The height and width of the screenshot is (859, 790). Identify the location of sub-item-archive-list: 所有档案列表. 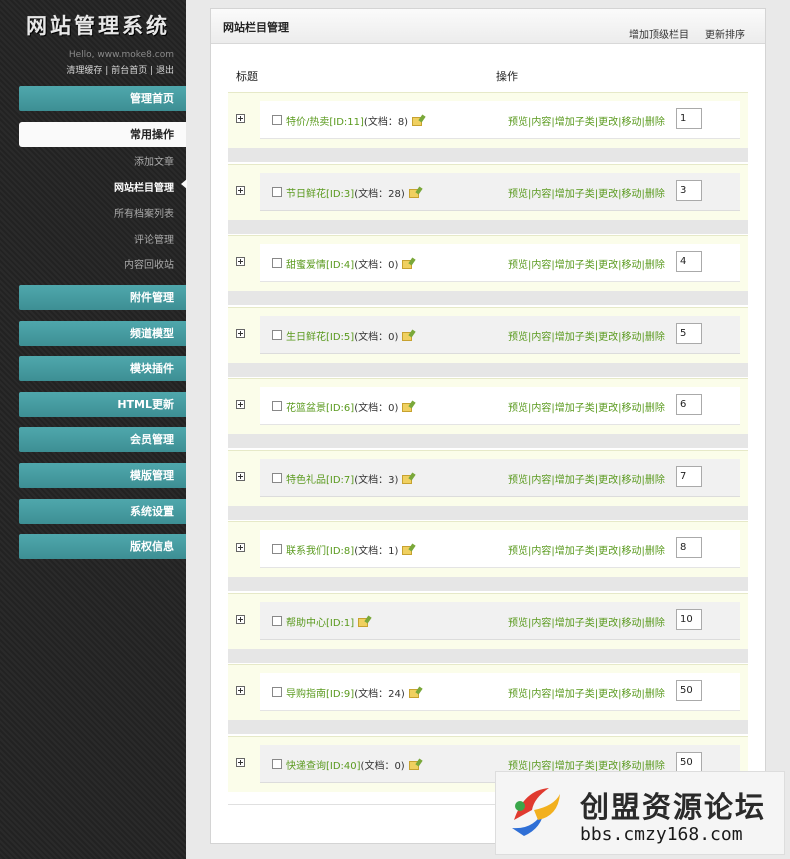
(99, 212).